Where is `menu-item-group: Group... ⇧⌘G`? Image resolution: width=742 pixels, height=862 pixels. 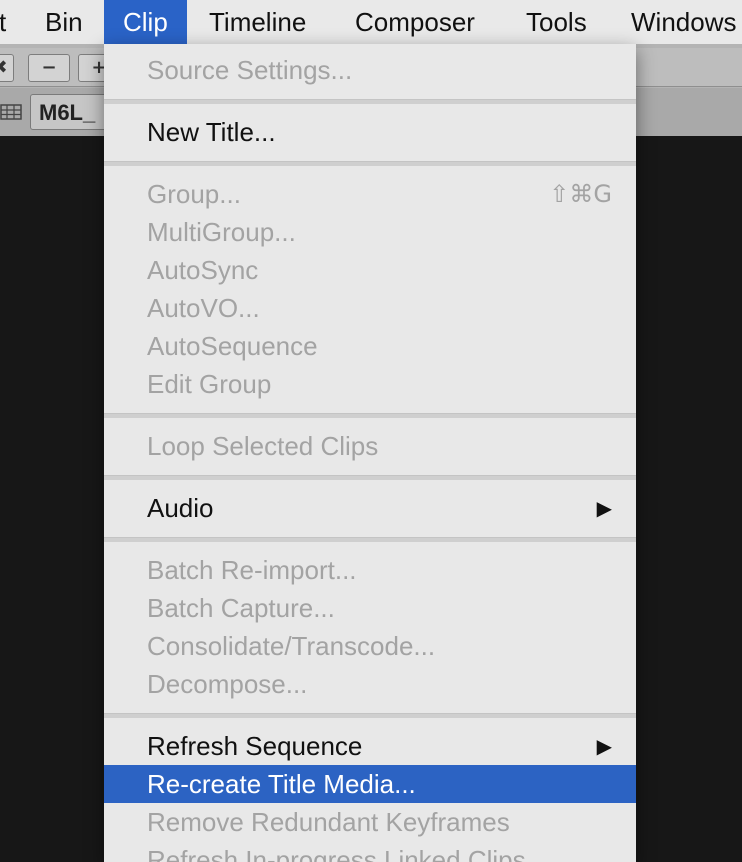
menu-item-group: Group... ⇧⌘G is located at coordinates (370, 194).